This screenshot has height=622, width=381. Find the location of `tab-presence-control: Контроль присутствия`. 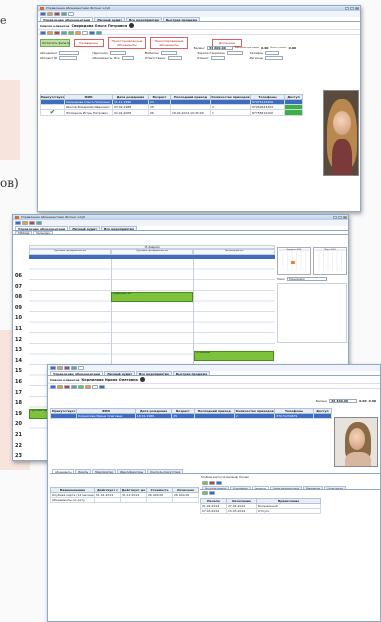

tab-presence-control: Контроль присутствия is located at coordinates (165, 471).